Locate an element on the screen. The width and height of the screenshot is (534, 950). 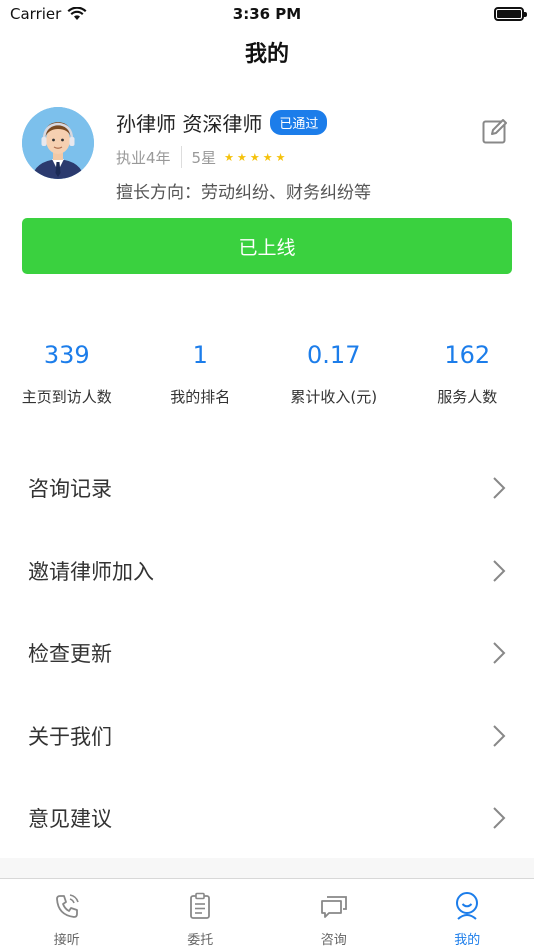
tab-bar: 接听 委托 咨询 我的 is located at coordinates (267, 914).